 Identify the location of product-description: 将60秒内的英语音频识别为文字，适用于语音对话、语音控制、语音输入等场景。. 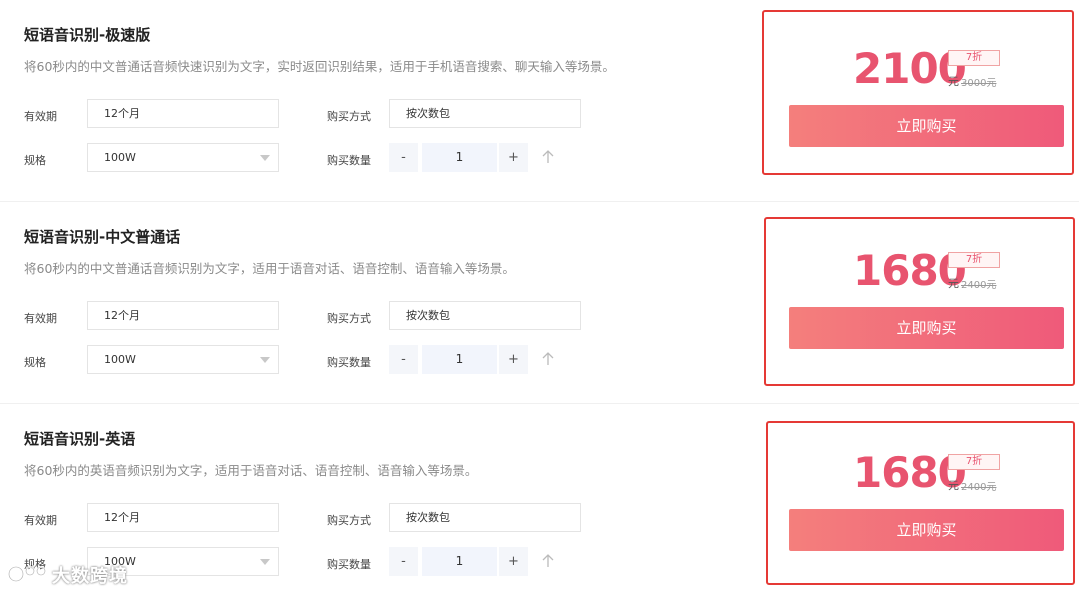
(251, 470).